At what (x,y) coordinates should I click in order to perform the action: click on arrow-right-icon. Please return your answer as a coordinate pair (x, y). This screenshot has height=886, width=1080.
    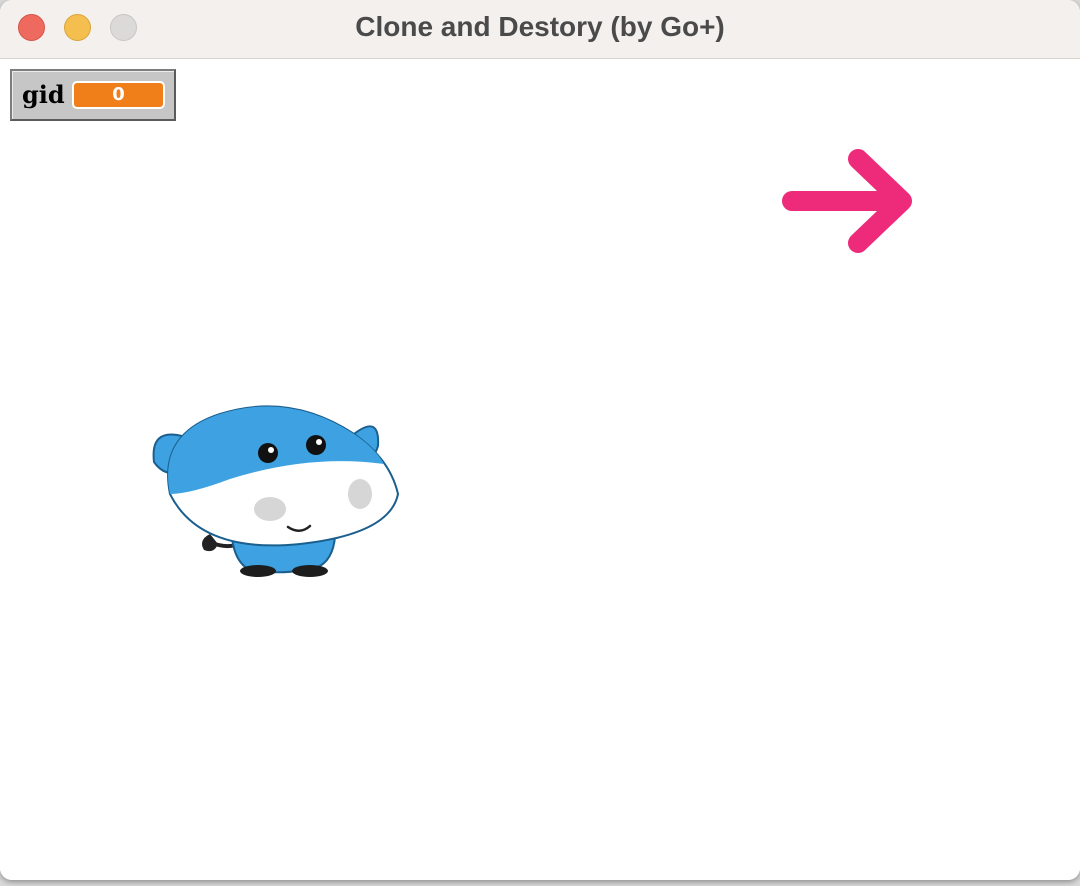
    Looking at the image, I should click on (847, 201).